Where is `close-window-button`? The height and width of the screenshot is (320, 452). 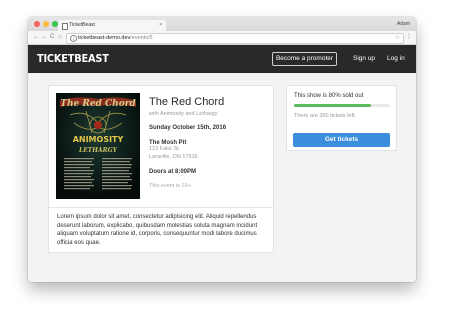
close-window-button is located at coordinates (37, 24).